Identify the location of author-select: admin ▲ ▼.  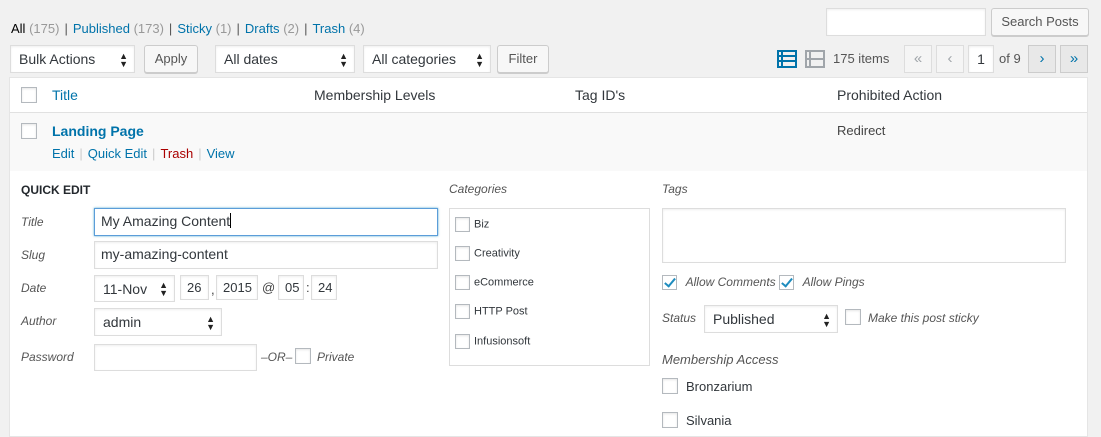
(158, 322).